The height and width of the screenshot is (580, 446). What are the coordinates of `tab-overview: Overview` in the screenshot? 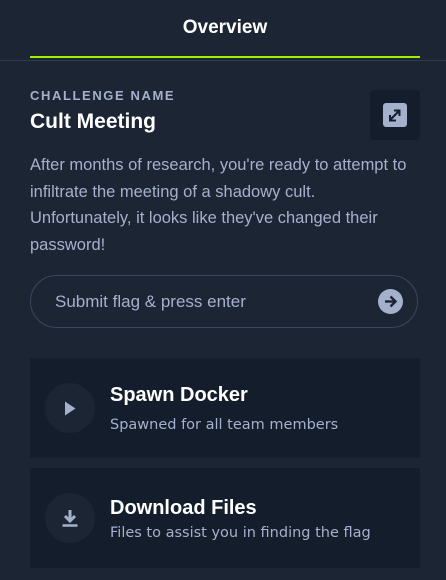 It's located at (225, 29).